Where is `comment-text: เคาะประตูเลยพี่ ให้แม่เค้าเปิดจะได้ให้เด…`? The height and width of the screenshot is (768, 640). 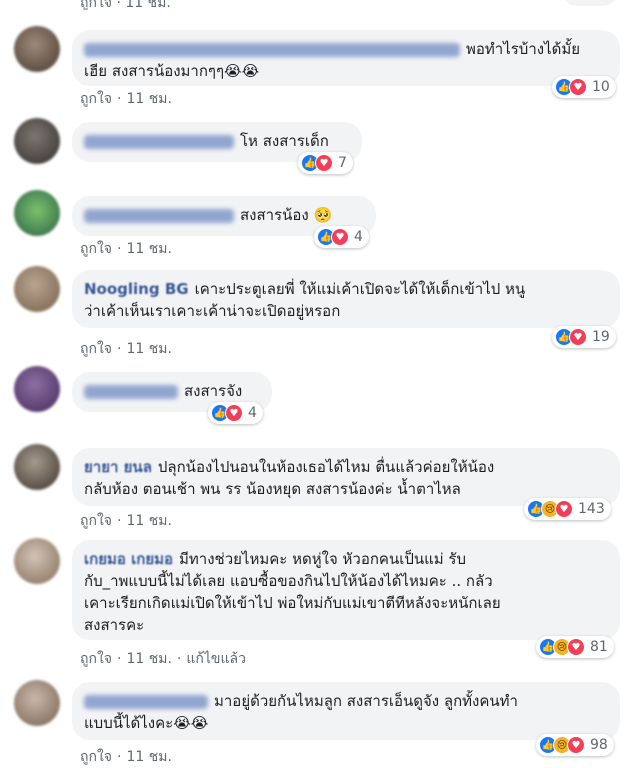 comment-text: เคาะประตูเลยพี่ ให้แม่เค้าเปิดจะได้ให้เด… is located at coordinates (360, 289).